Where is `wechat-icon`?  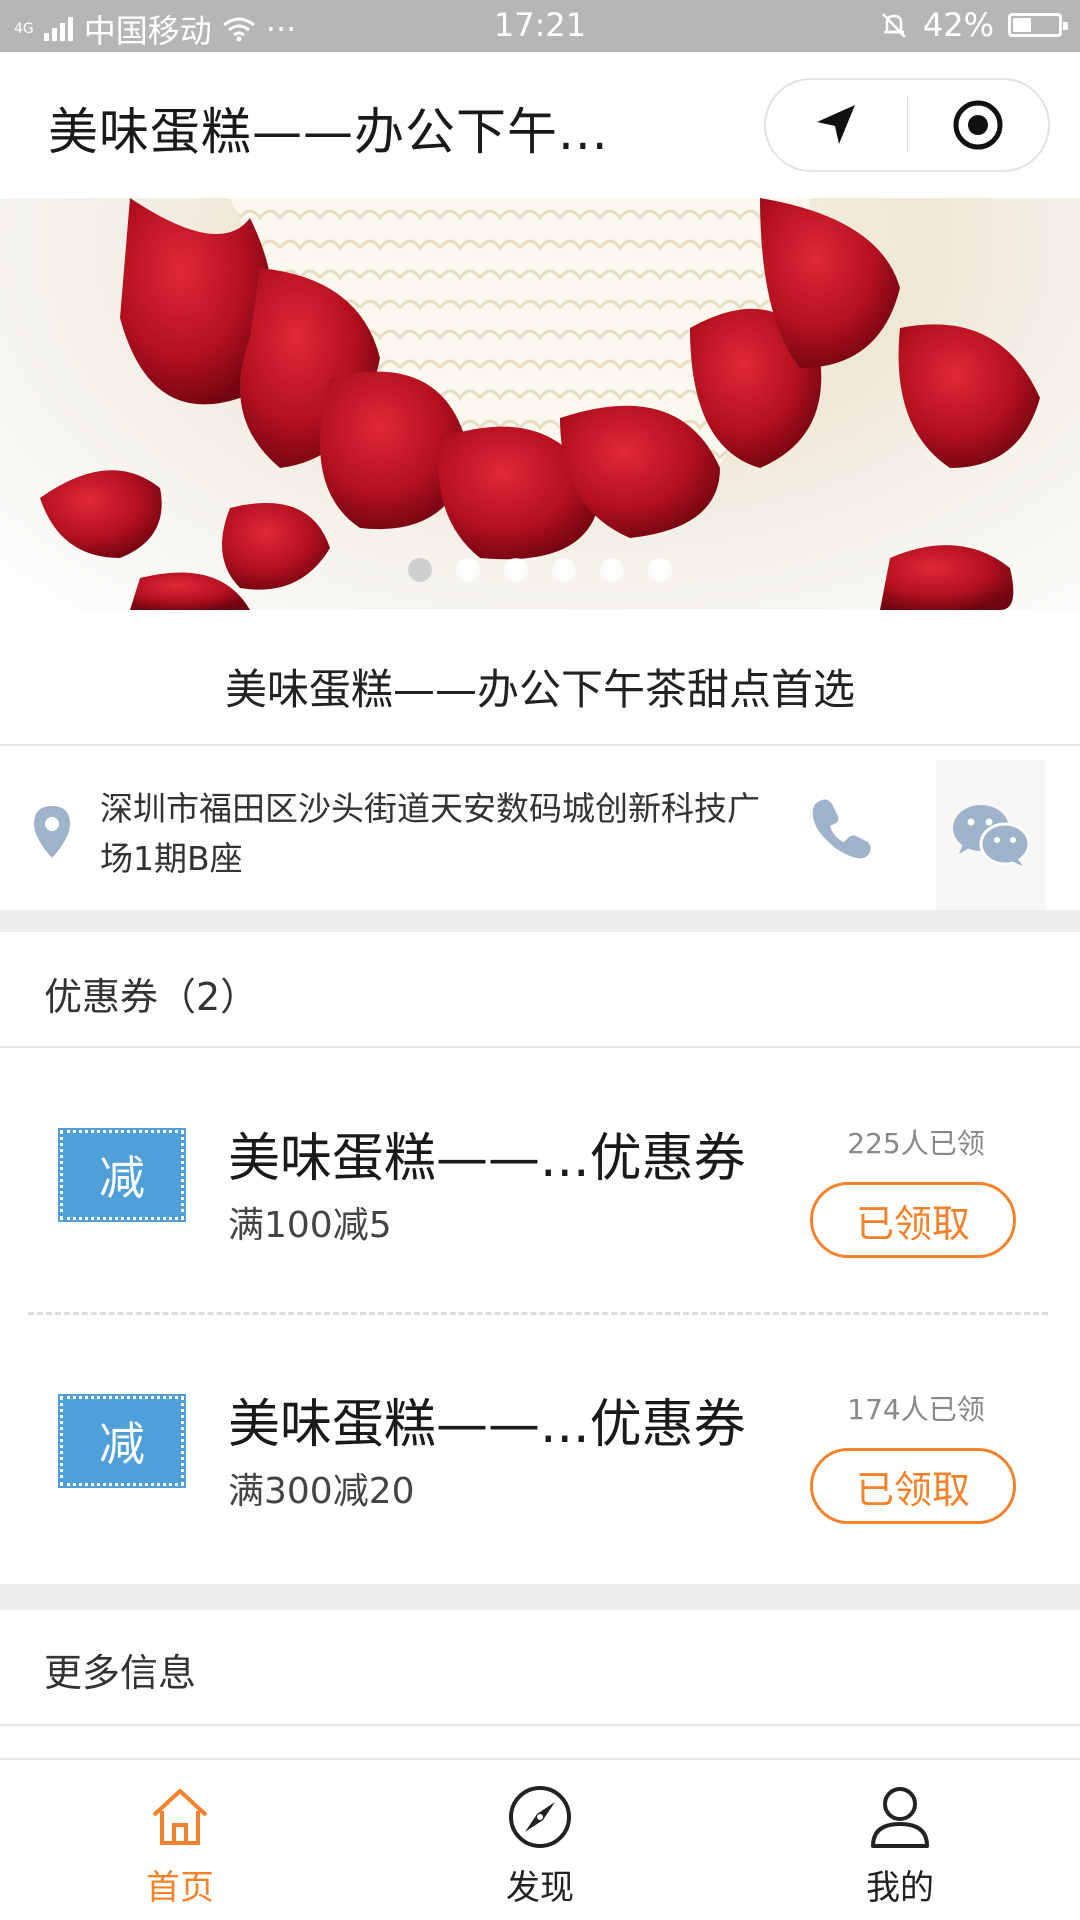 wechat-icon is located at coordinates (992, 835).